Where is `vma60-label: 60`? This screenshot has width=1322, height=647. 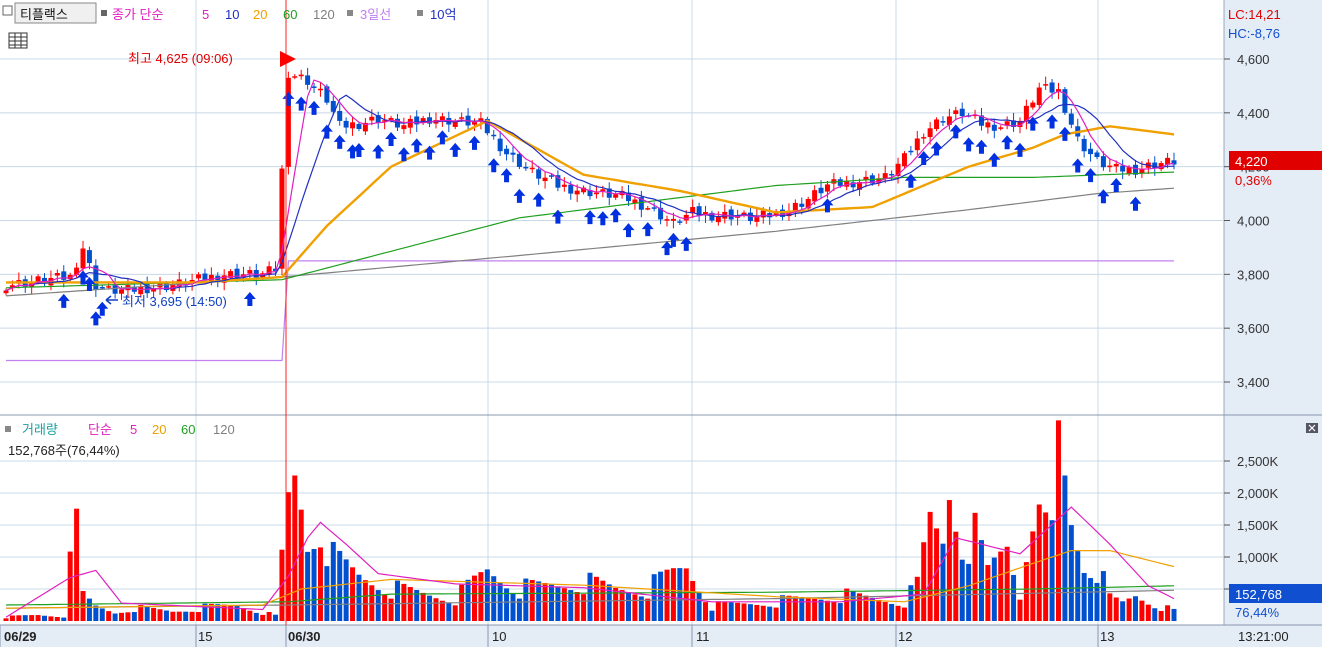
vma60-label: 60 is located at coordinates (188, 429).